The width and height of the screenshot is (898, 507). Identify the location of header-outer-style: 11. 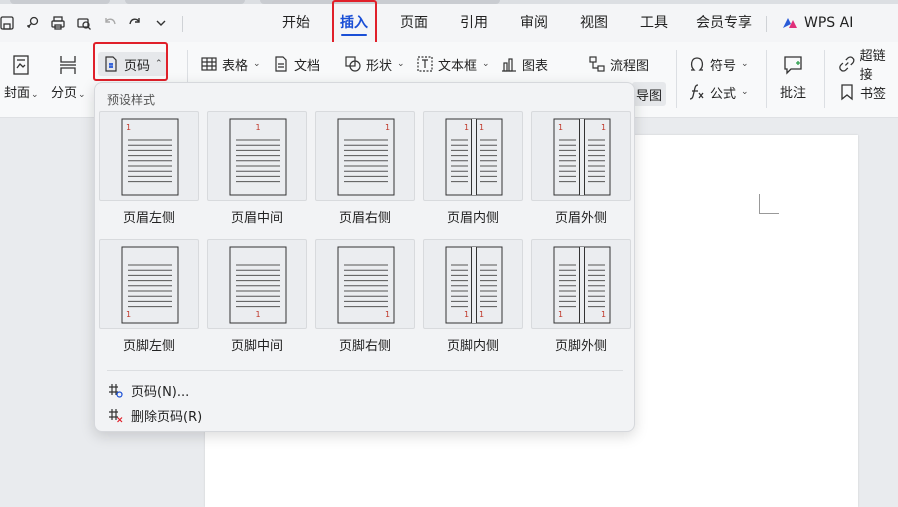
(581, 156).